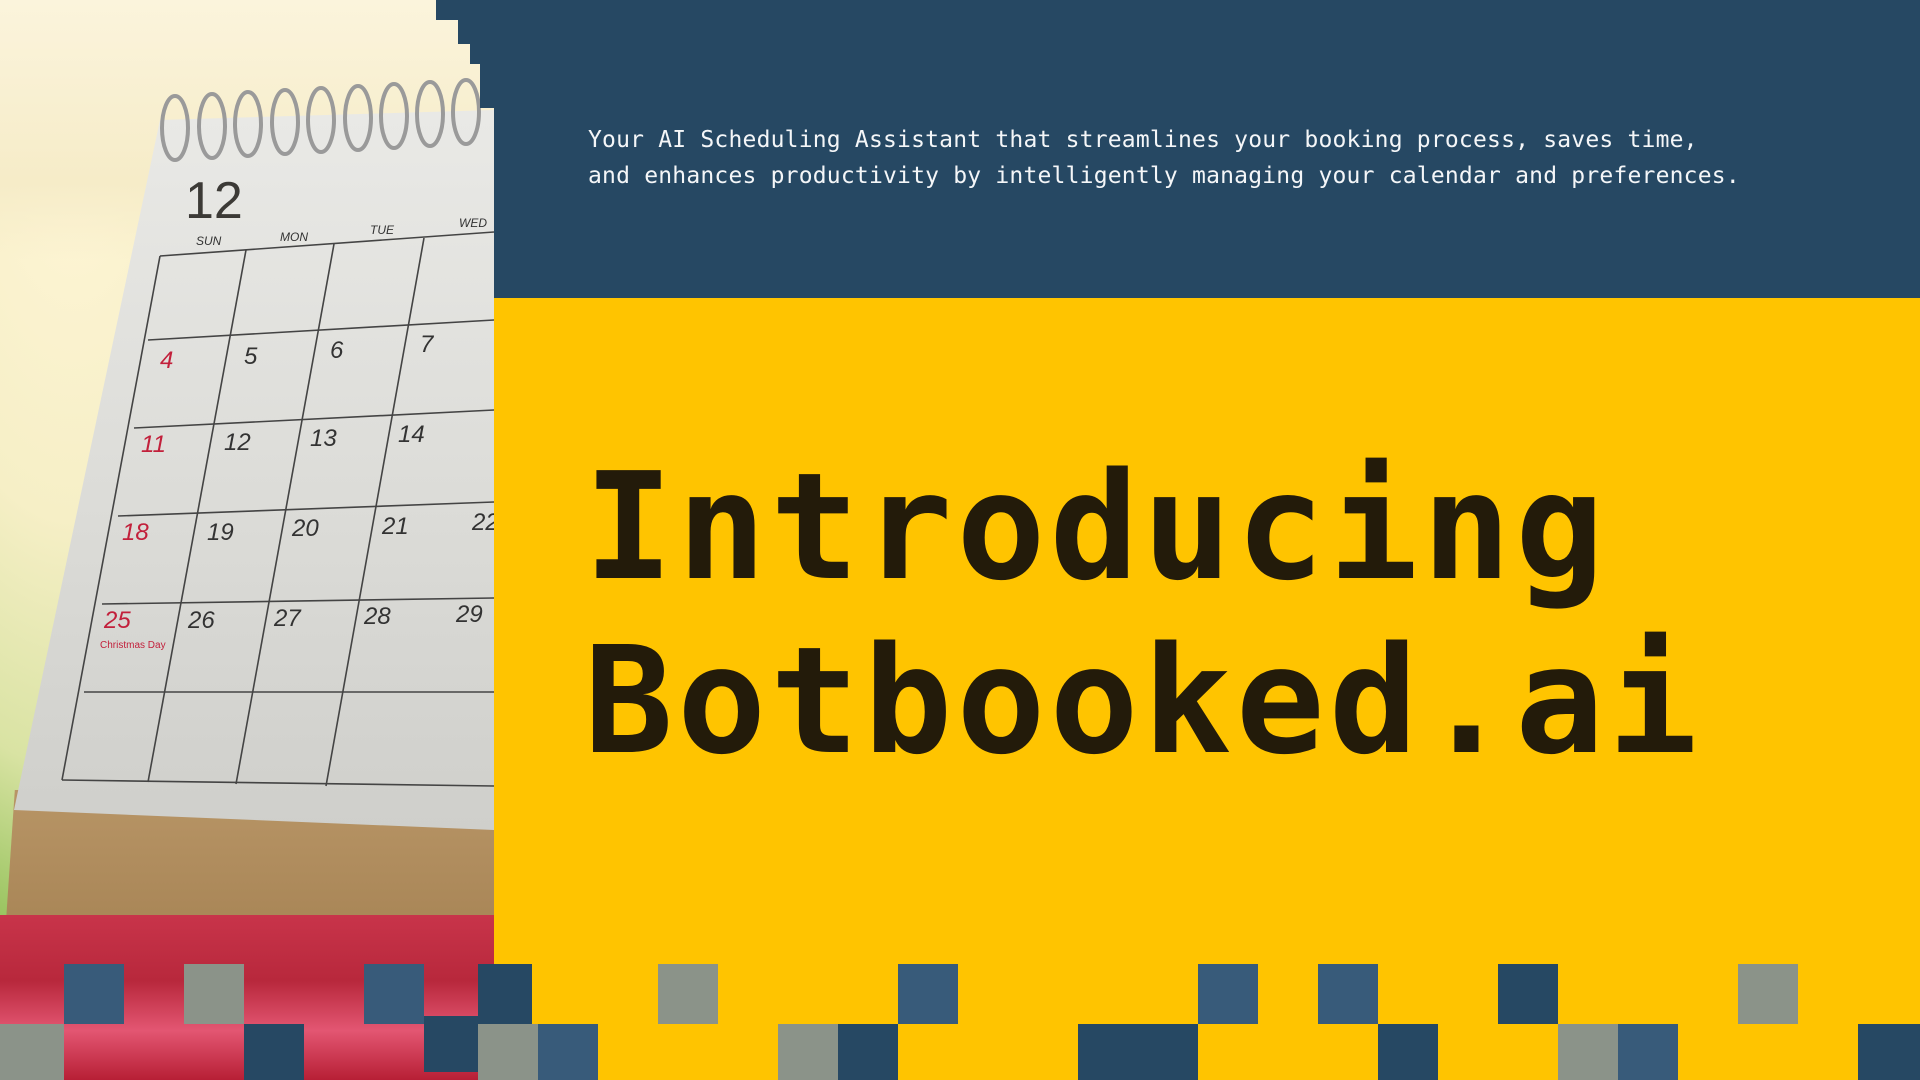  I want to click on calendar-date: 28, so click(377, 616).